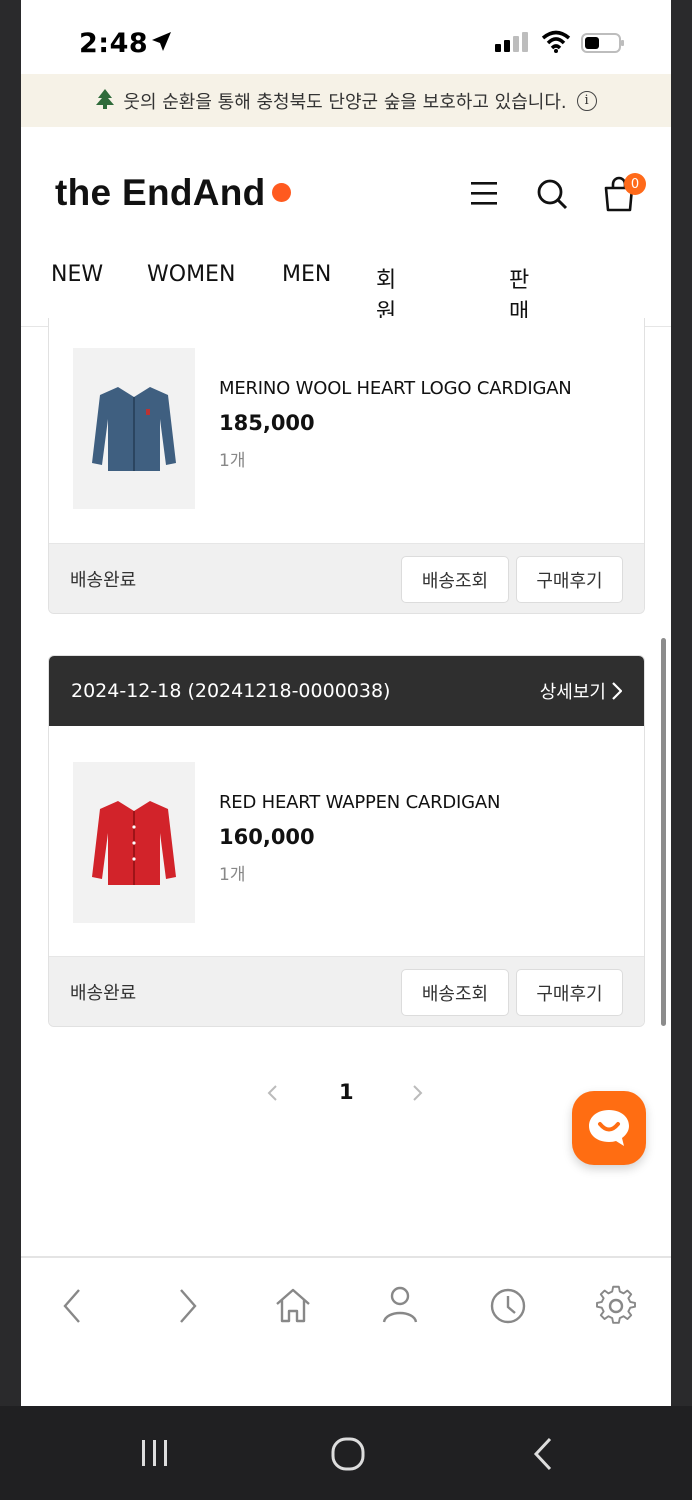  I want to click on settings-icon, so click(616, 1306).